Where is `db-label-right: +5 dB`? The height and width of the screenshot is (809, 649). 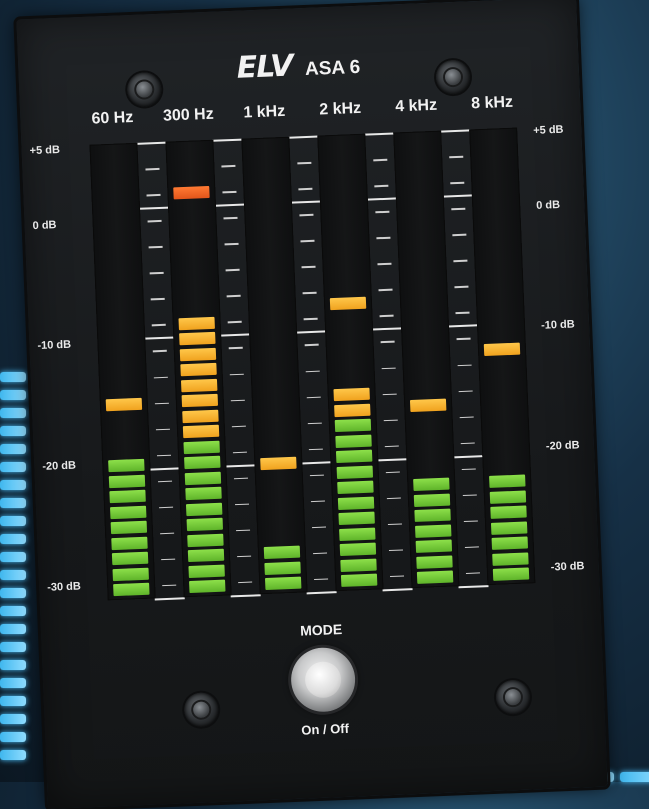 db-label-right: +5 dB is located at coordinates (548, 130).